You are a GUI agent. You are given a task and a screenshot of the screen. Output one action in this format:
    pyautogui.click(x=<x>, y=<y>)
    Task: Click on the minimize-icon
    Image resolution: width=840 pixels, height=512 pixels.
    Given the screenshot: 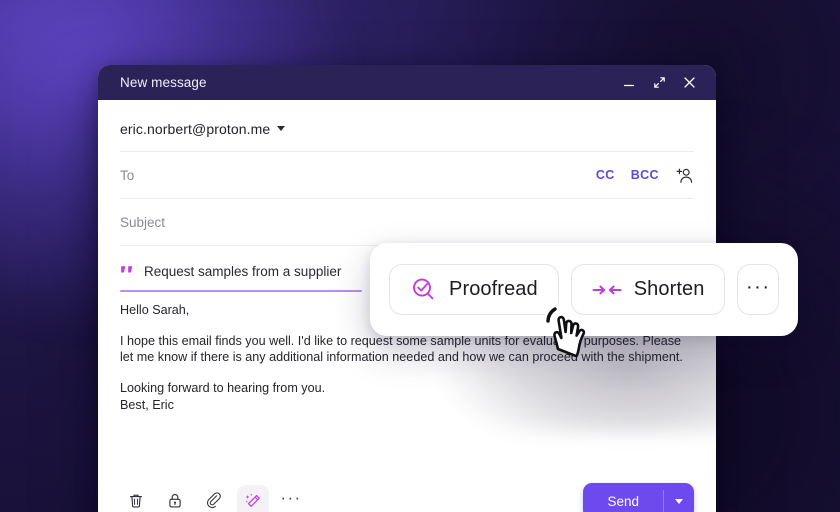 What is the action you would take?
    pyautogui.click(x=629, y=85)
    